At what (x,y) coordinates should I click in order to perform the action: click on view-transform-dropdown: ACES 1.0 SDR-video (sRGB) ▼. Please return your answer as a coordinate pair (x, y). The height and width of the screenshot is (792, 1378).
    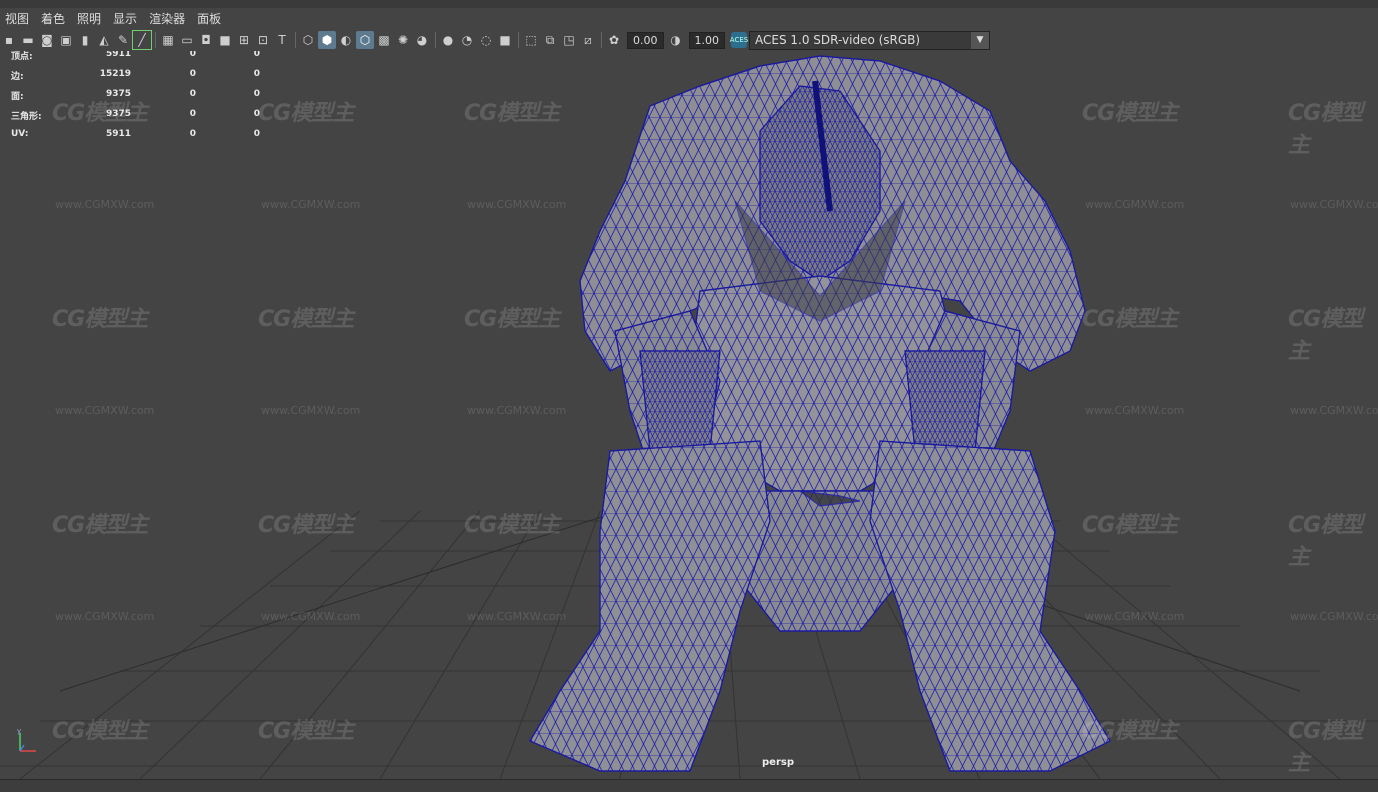
    Looking at the image, I should click on (869, 40).